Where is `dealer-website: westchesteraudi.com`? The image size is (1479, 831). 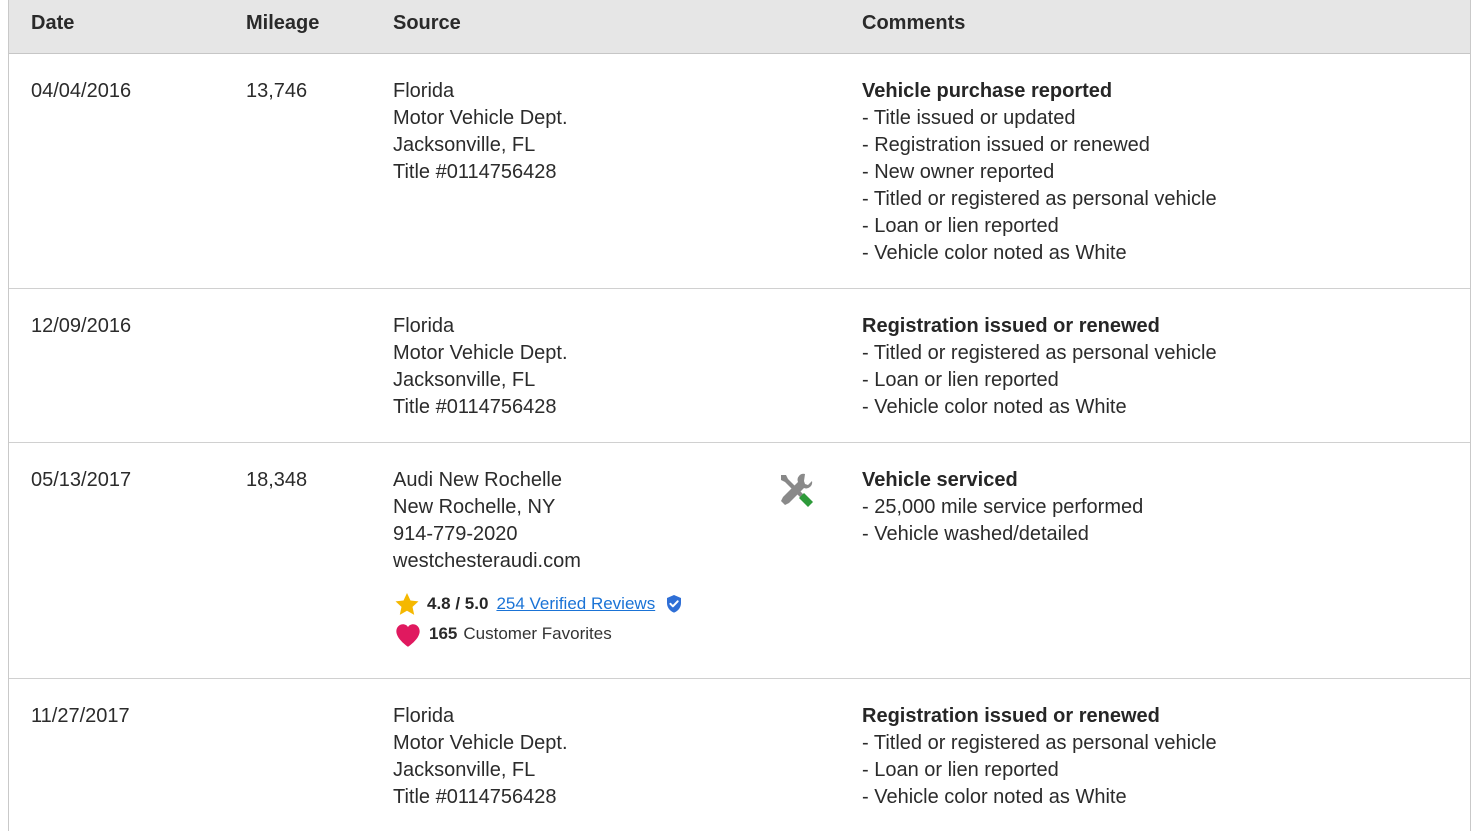
dealer-website: westchesteraudi.com is located at coordinates (487, 561).